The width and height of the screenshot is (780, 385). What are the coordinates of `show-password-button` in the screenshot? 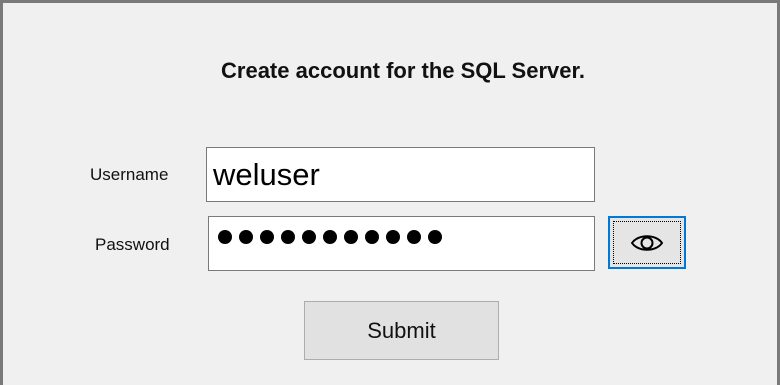 It's located at (647, 242).